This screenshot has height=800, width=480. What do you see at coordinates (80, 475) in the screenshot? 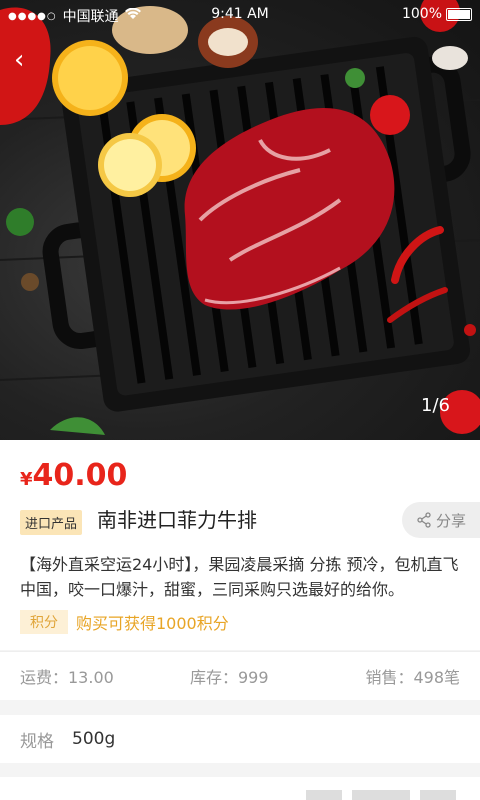
I see `price-value: 40.00` at bounding box center [80, 475].